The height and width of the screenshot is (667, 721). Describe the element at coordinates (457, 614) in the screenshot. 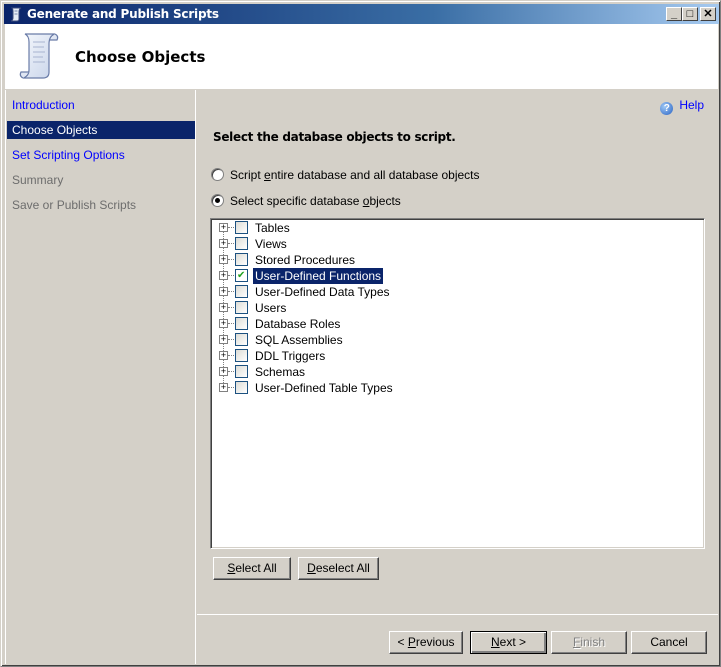

I see `footer-separator` at that location.